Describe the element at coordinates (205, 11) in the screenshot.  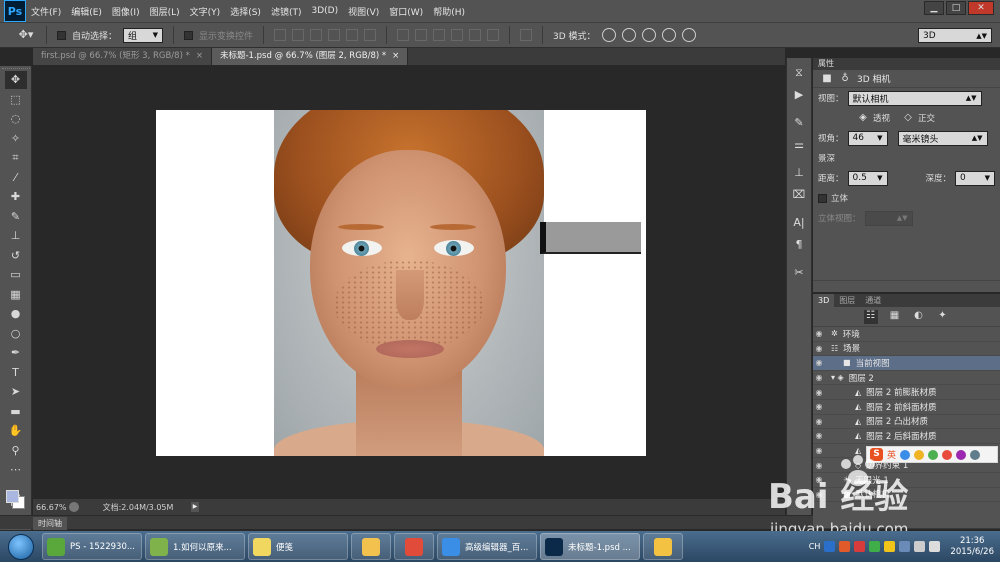
I see `menu-type: 文字(Y)` at that location.